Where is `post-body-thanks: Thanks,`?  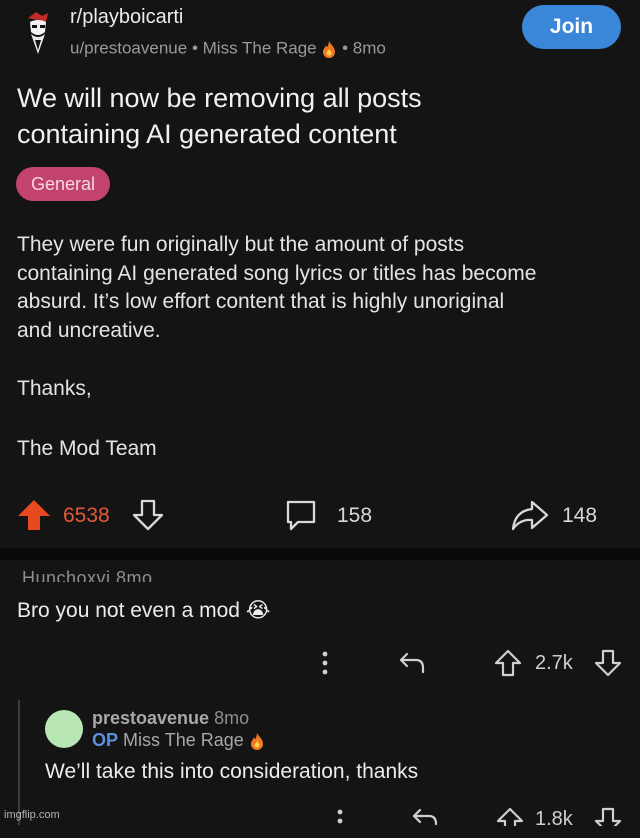 post-body-thanks: Thanks, is located at coordinates (54, 388).